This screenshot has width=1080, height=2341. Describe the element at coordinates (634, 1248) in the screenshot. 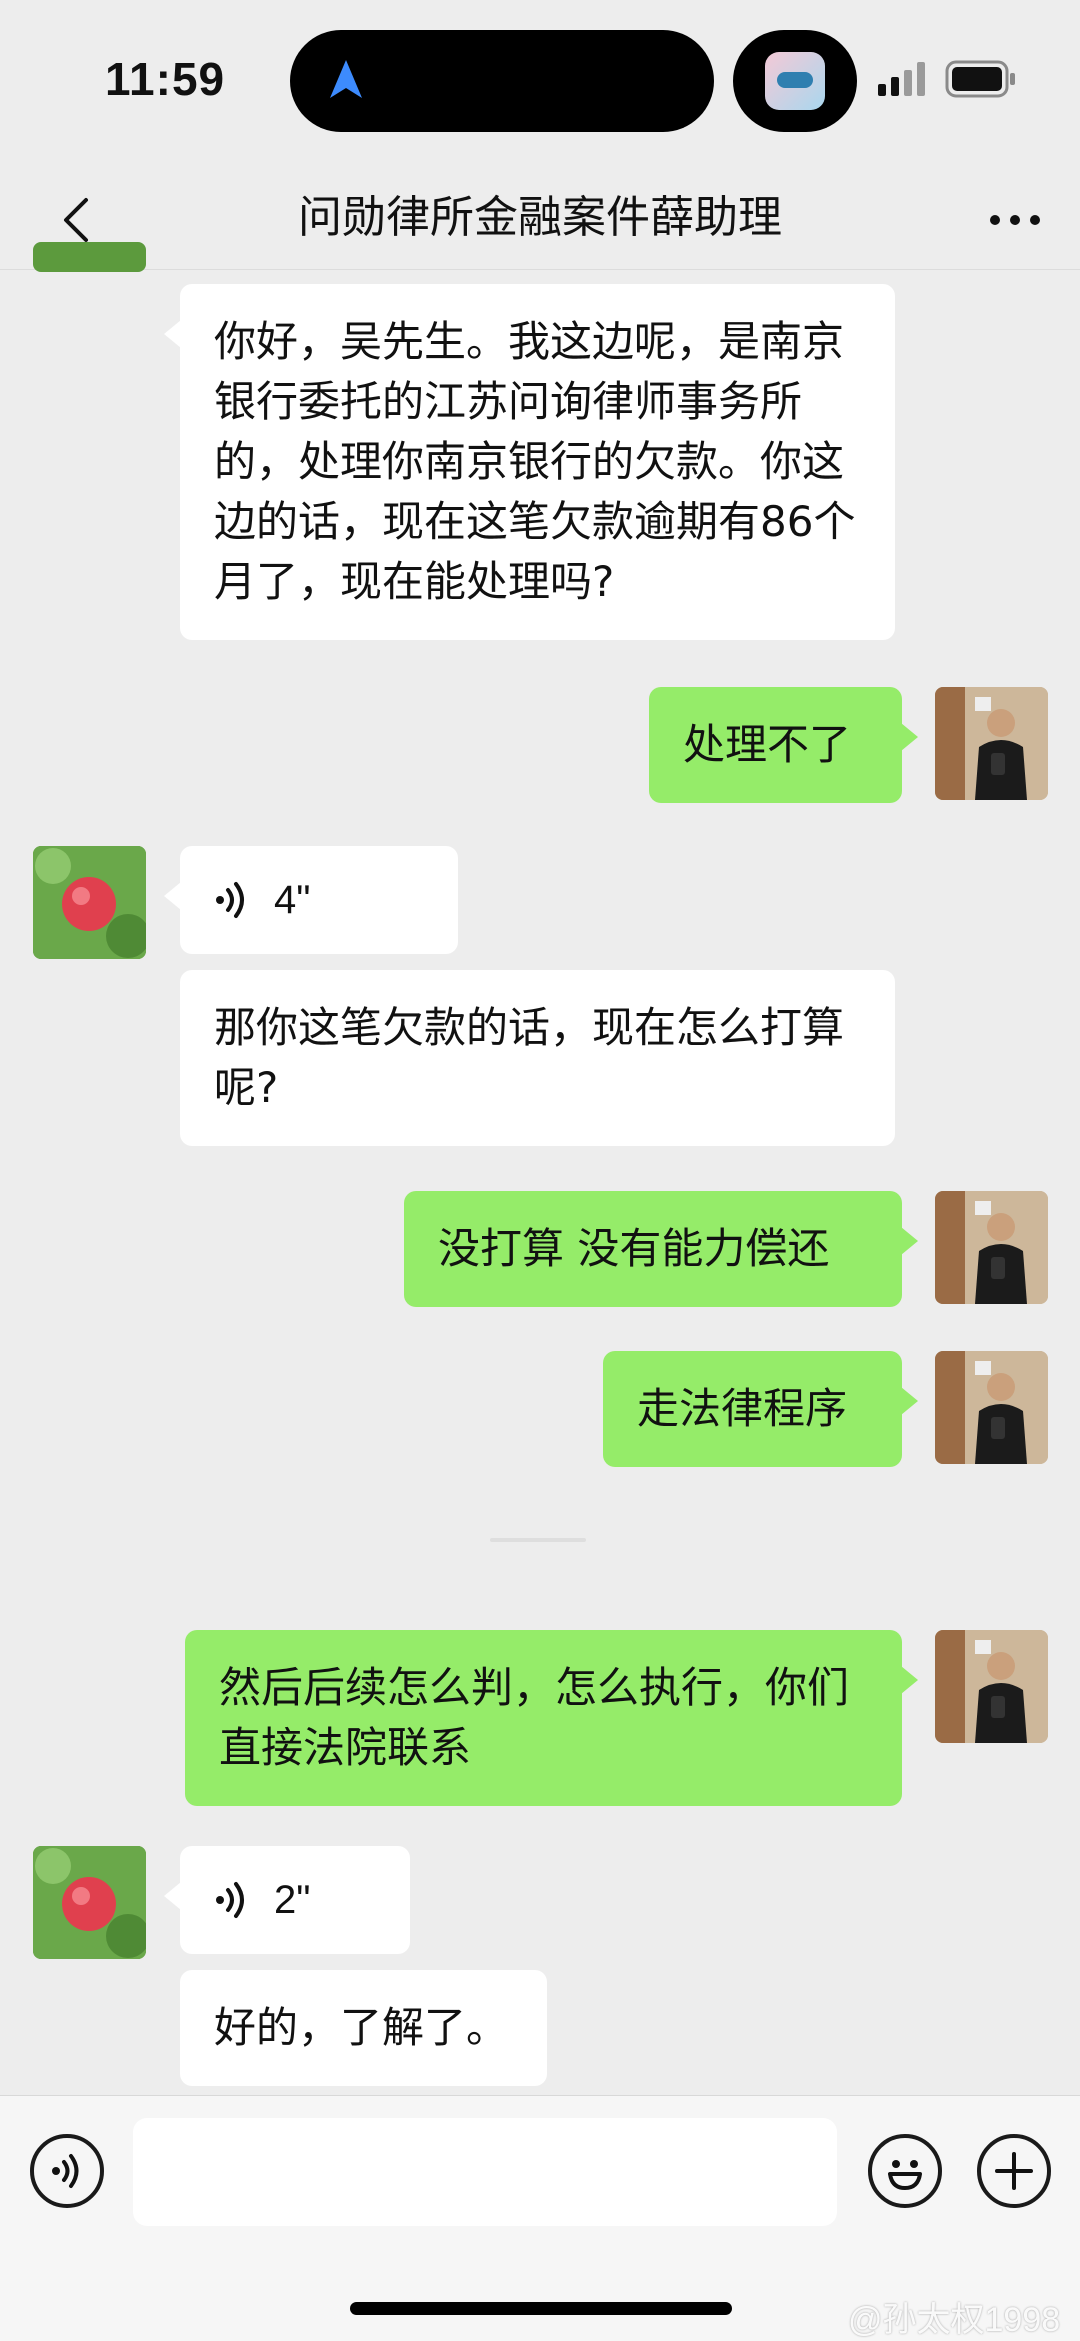

I see `message-text: 没打算 没有能力偿还` at that location.